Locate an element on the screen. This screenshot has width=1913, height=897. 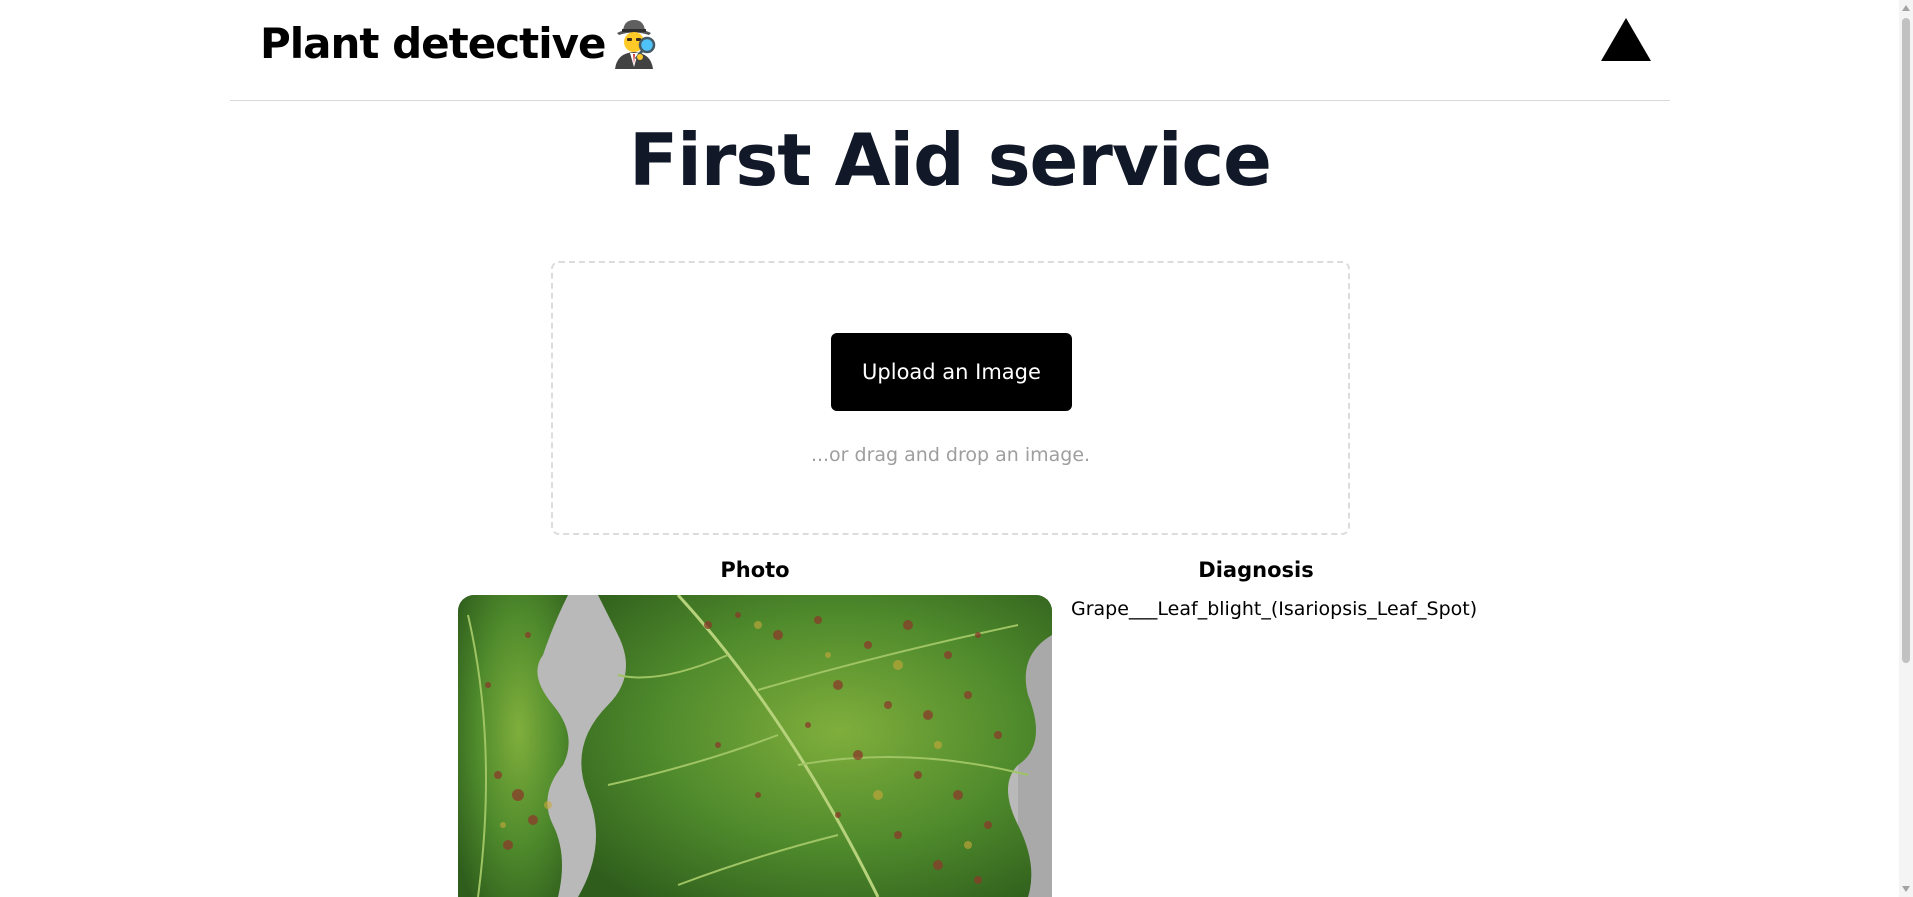
vertical-scrollbar is located at coordinates (1906, 448).